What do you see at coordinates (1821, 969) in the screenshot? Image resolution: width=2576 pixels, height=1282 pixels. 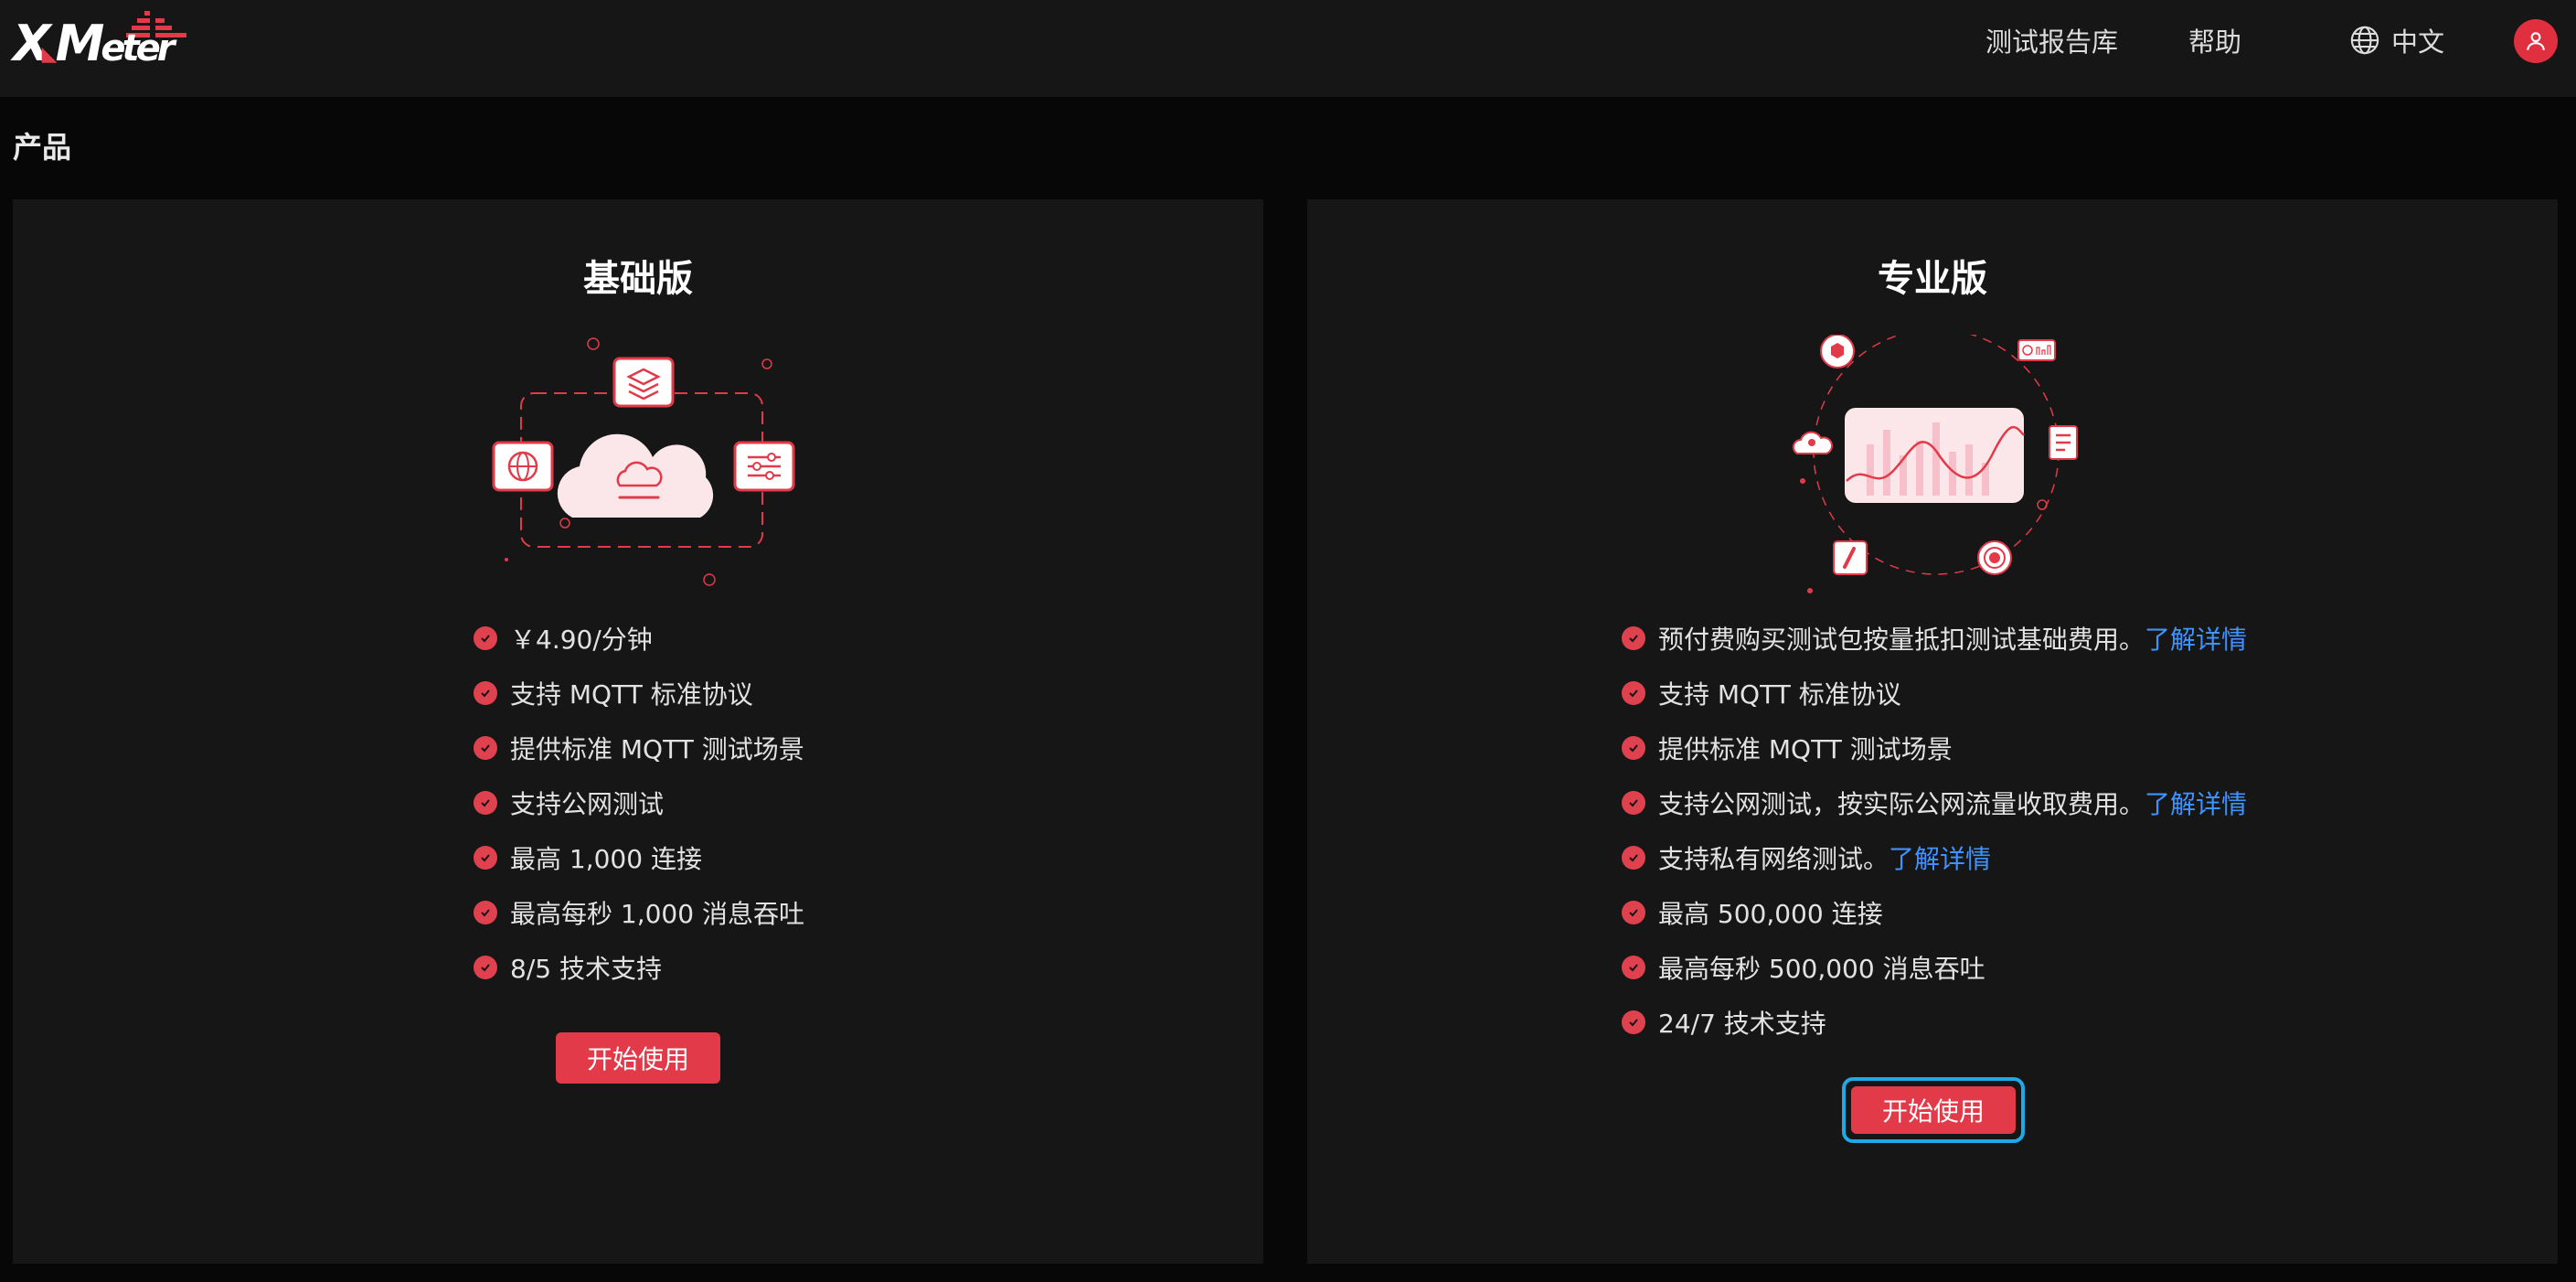 I see `feature-text: 最高每秒 500,000 消息吞吐` at bounding box center [1821, 969].